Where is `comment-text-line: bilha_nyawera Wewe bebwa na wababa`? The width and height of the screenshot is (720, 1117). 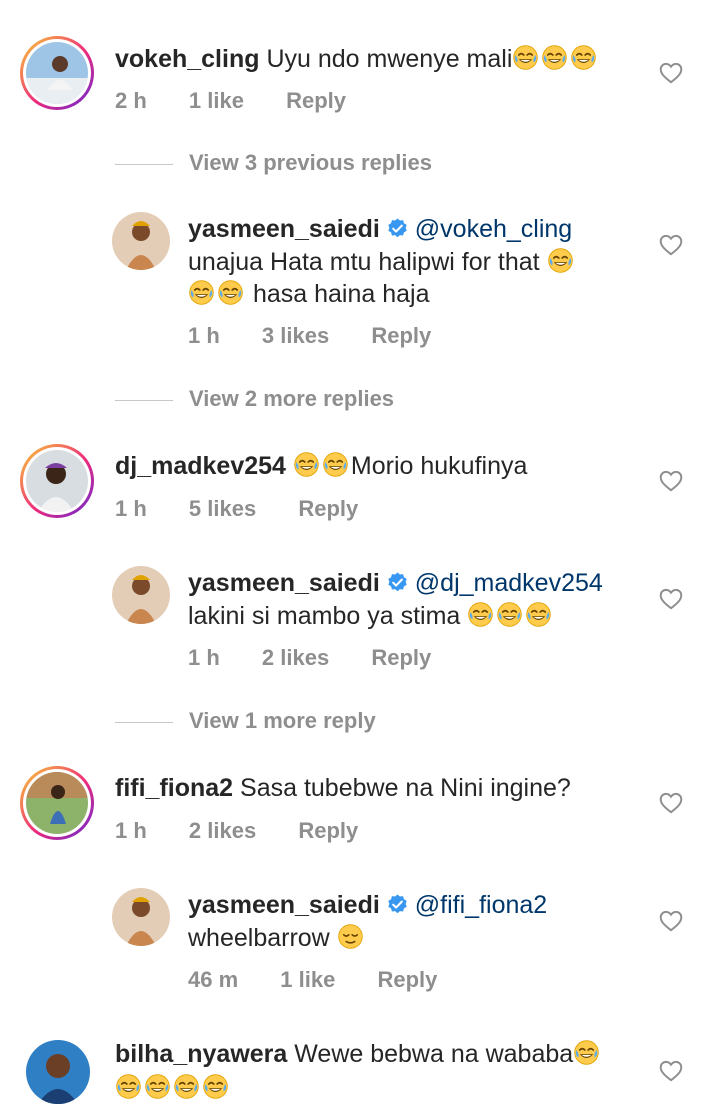 comment-text-line: bilha_nyawera Wewe bebwa na wababa is located at coordinates (358, 1054).